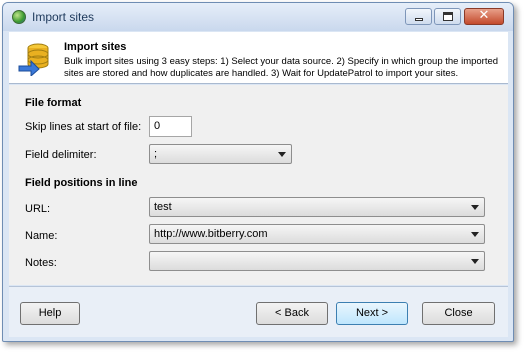 The width and height of the screenshot is (524, 353). What do you see at coordinates (372, 313) in the screenshot?
I see `next-button: Next >` at bounding box center [372, 313].